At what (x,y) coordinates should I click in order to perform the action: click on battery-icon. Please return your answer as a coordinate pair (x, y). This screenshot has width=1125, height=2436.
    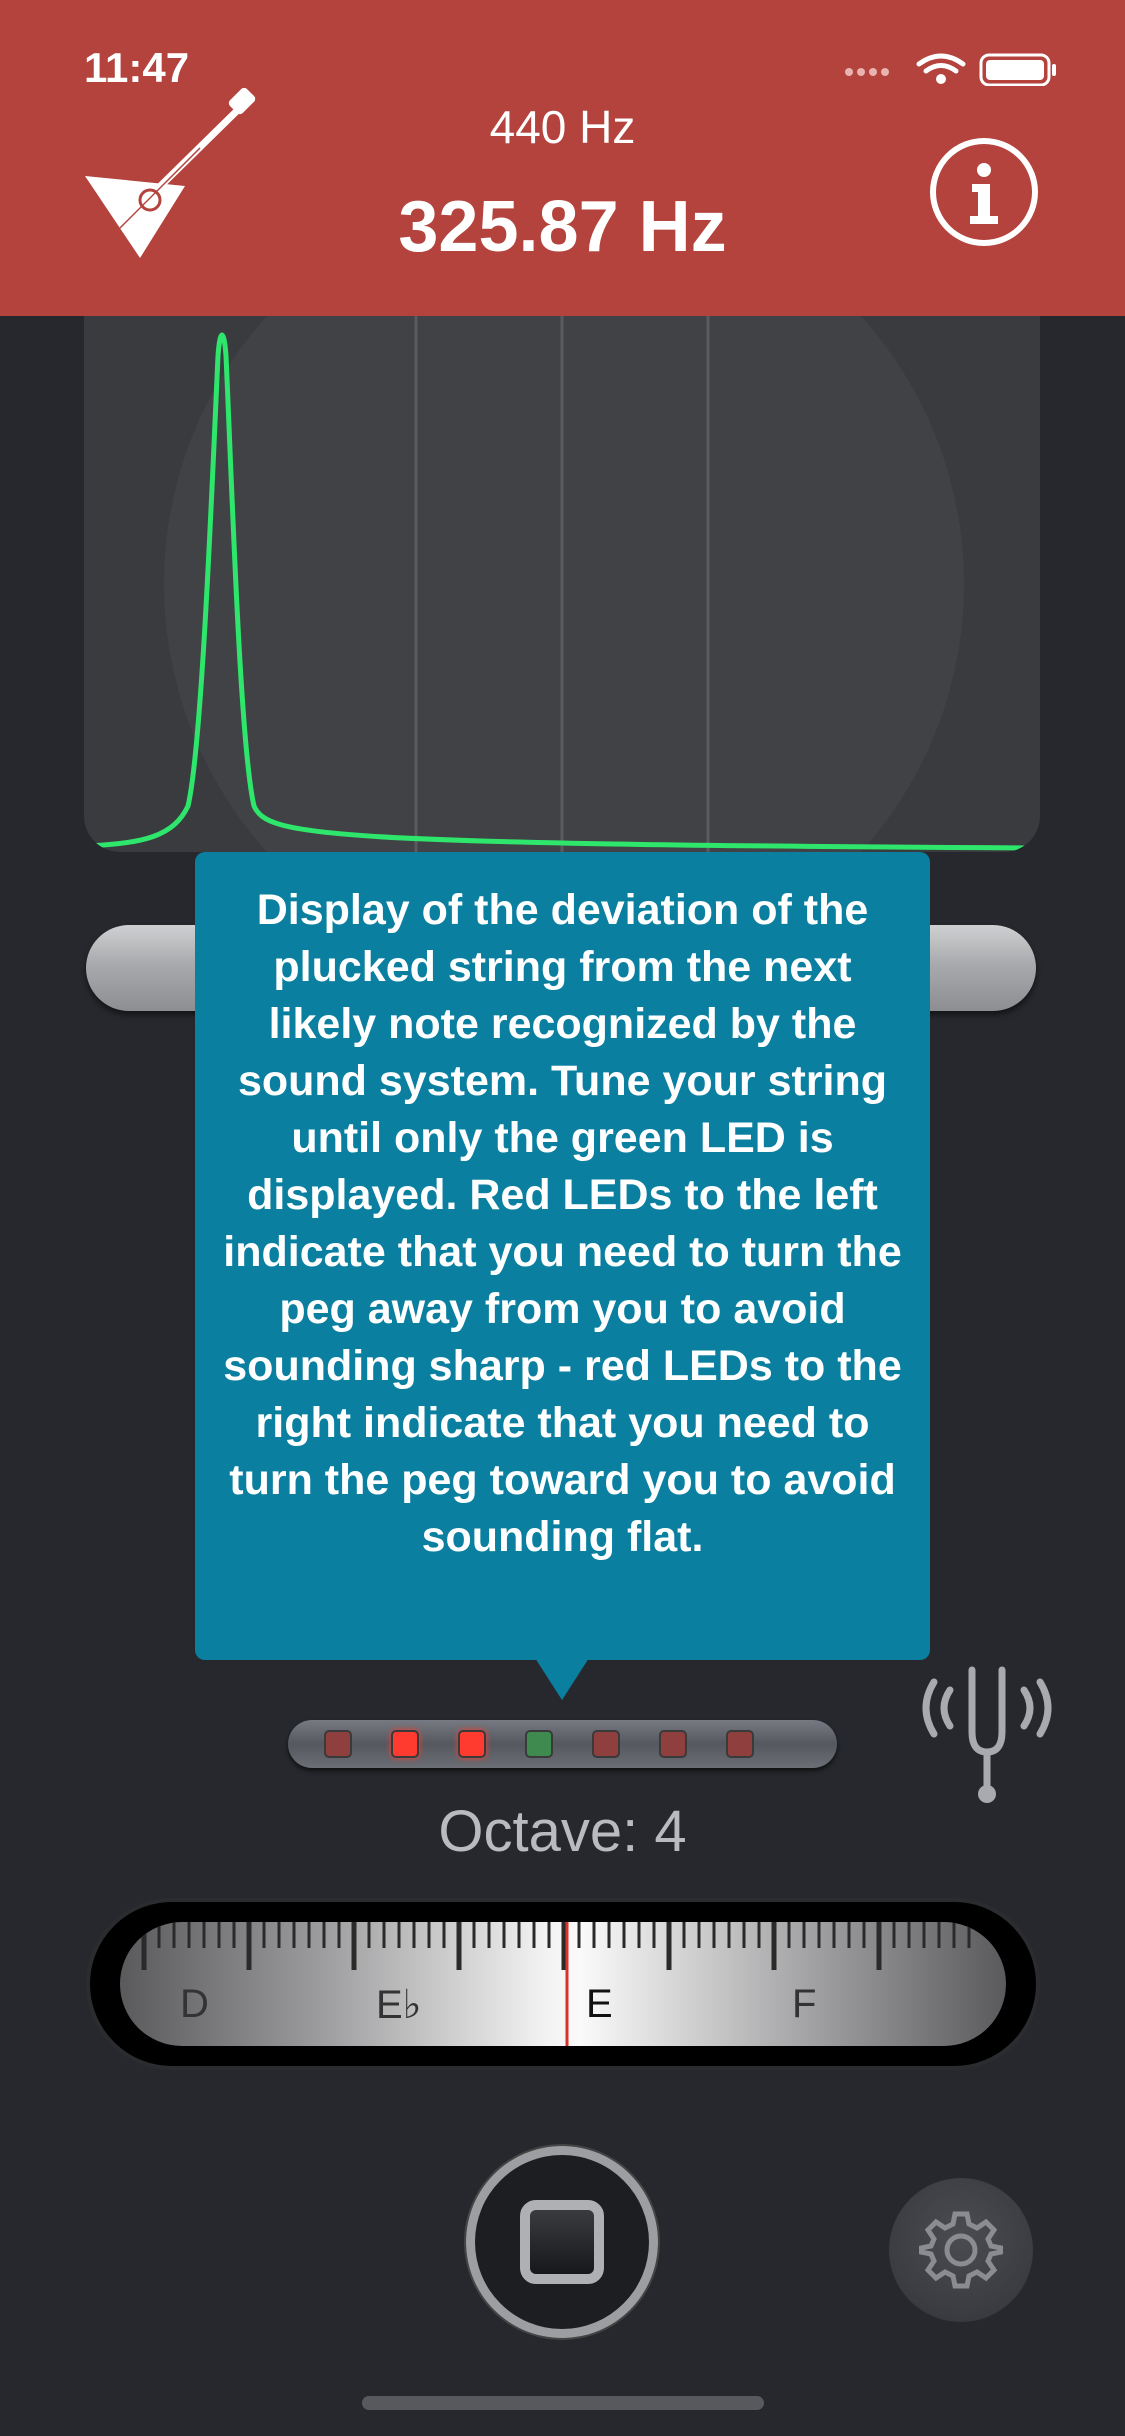
    Looking at the image, I should click on (1017, 69).